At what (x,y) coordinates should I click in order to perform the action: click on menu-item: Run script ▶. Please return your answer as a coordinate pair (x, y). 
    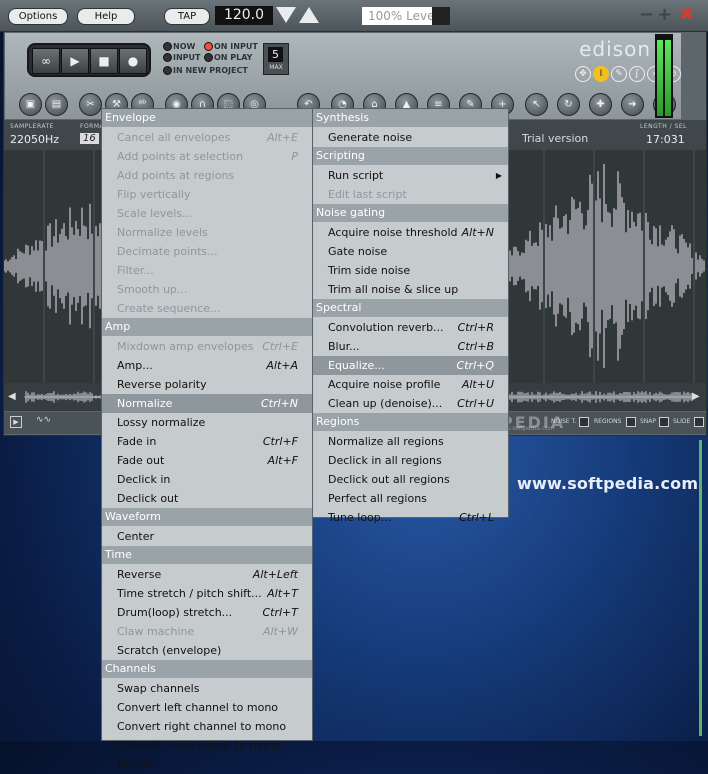
    Looking at the image, I should click on (410, 175).